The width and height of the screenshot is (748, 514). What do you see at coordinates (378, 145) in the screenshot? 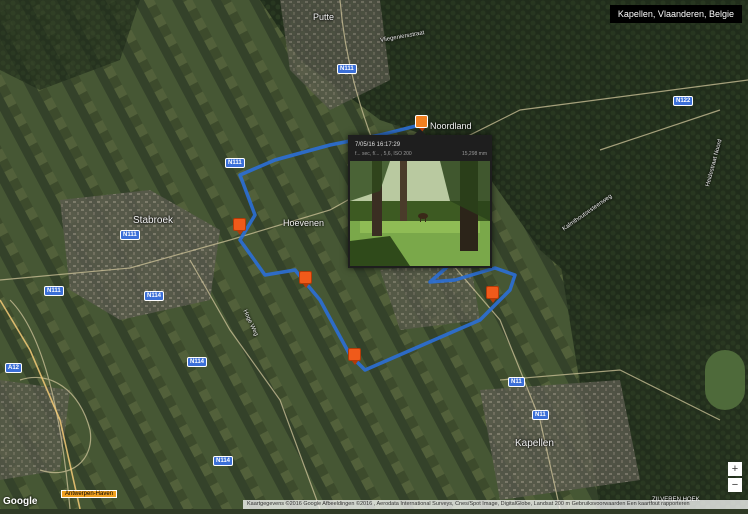
I see `photo-date: 7/05/16 16:17:29` at bounding box center [378, 145].